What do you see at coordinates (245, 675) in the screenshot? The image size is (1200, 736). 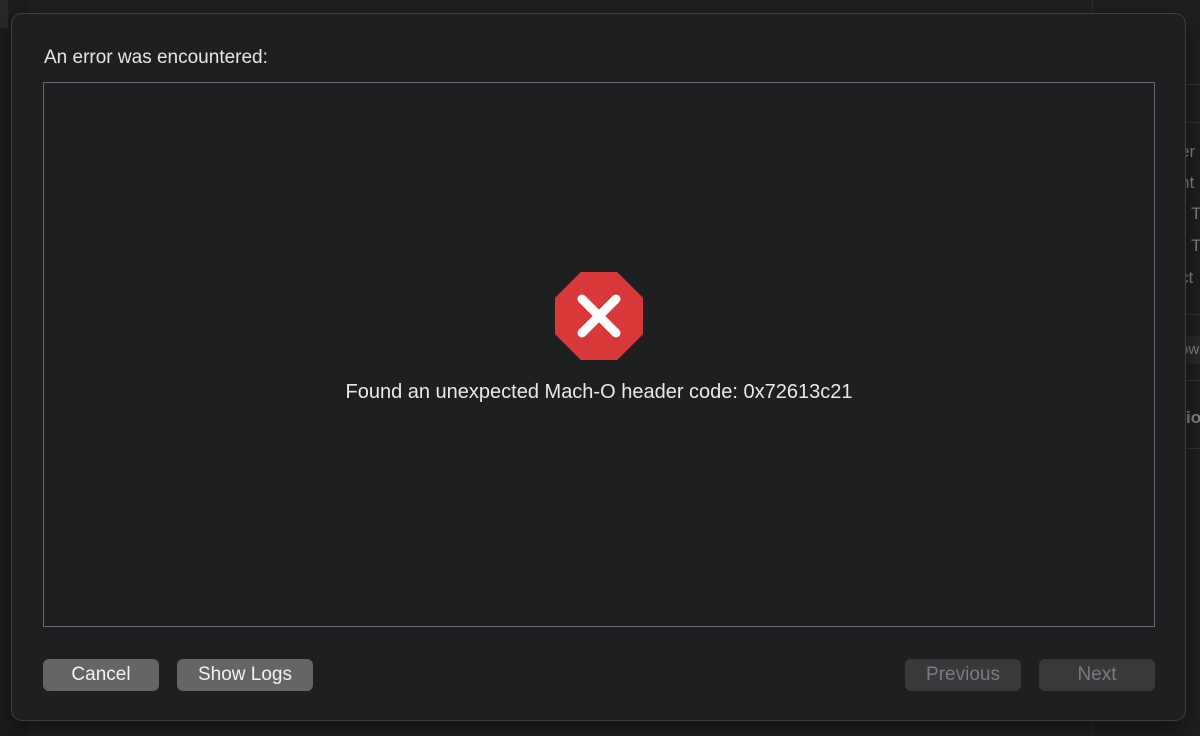 I see `show-logs-button: Show Logs` at bounding box center [245, 675].